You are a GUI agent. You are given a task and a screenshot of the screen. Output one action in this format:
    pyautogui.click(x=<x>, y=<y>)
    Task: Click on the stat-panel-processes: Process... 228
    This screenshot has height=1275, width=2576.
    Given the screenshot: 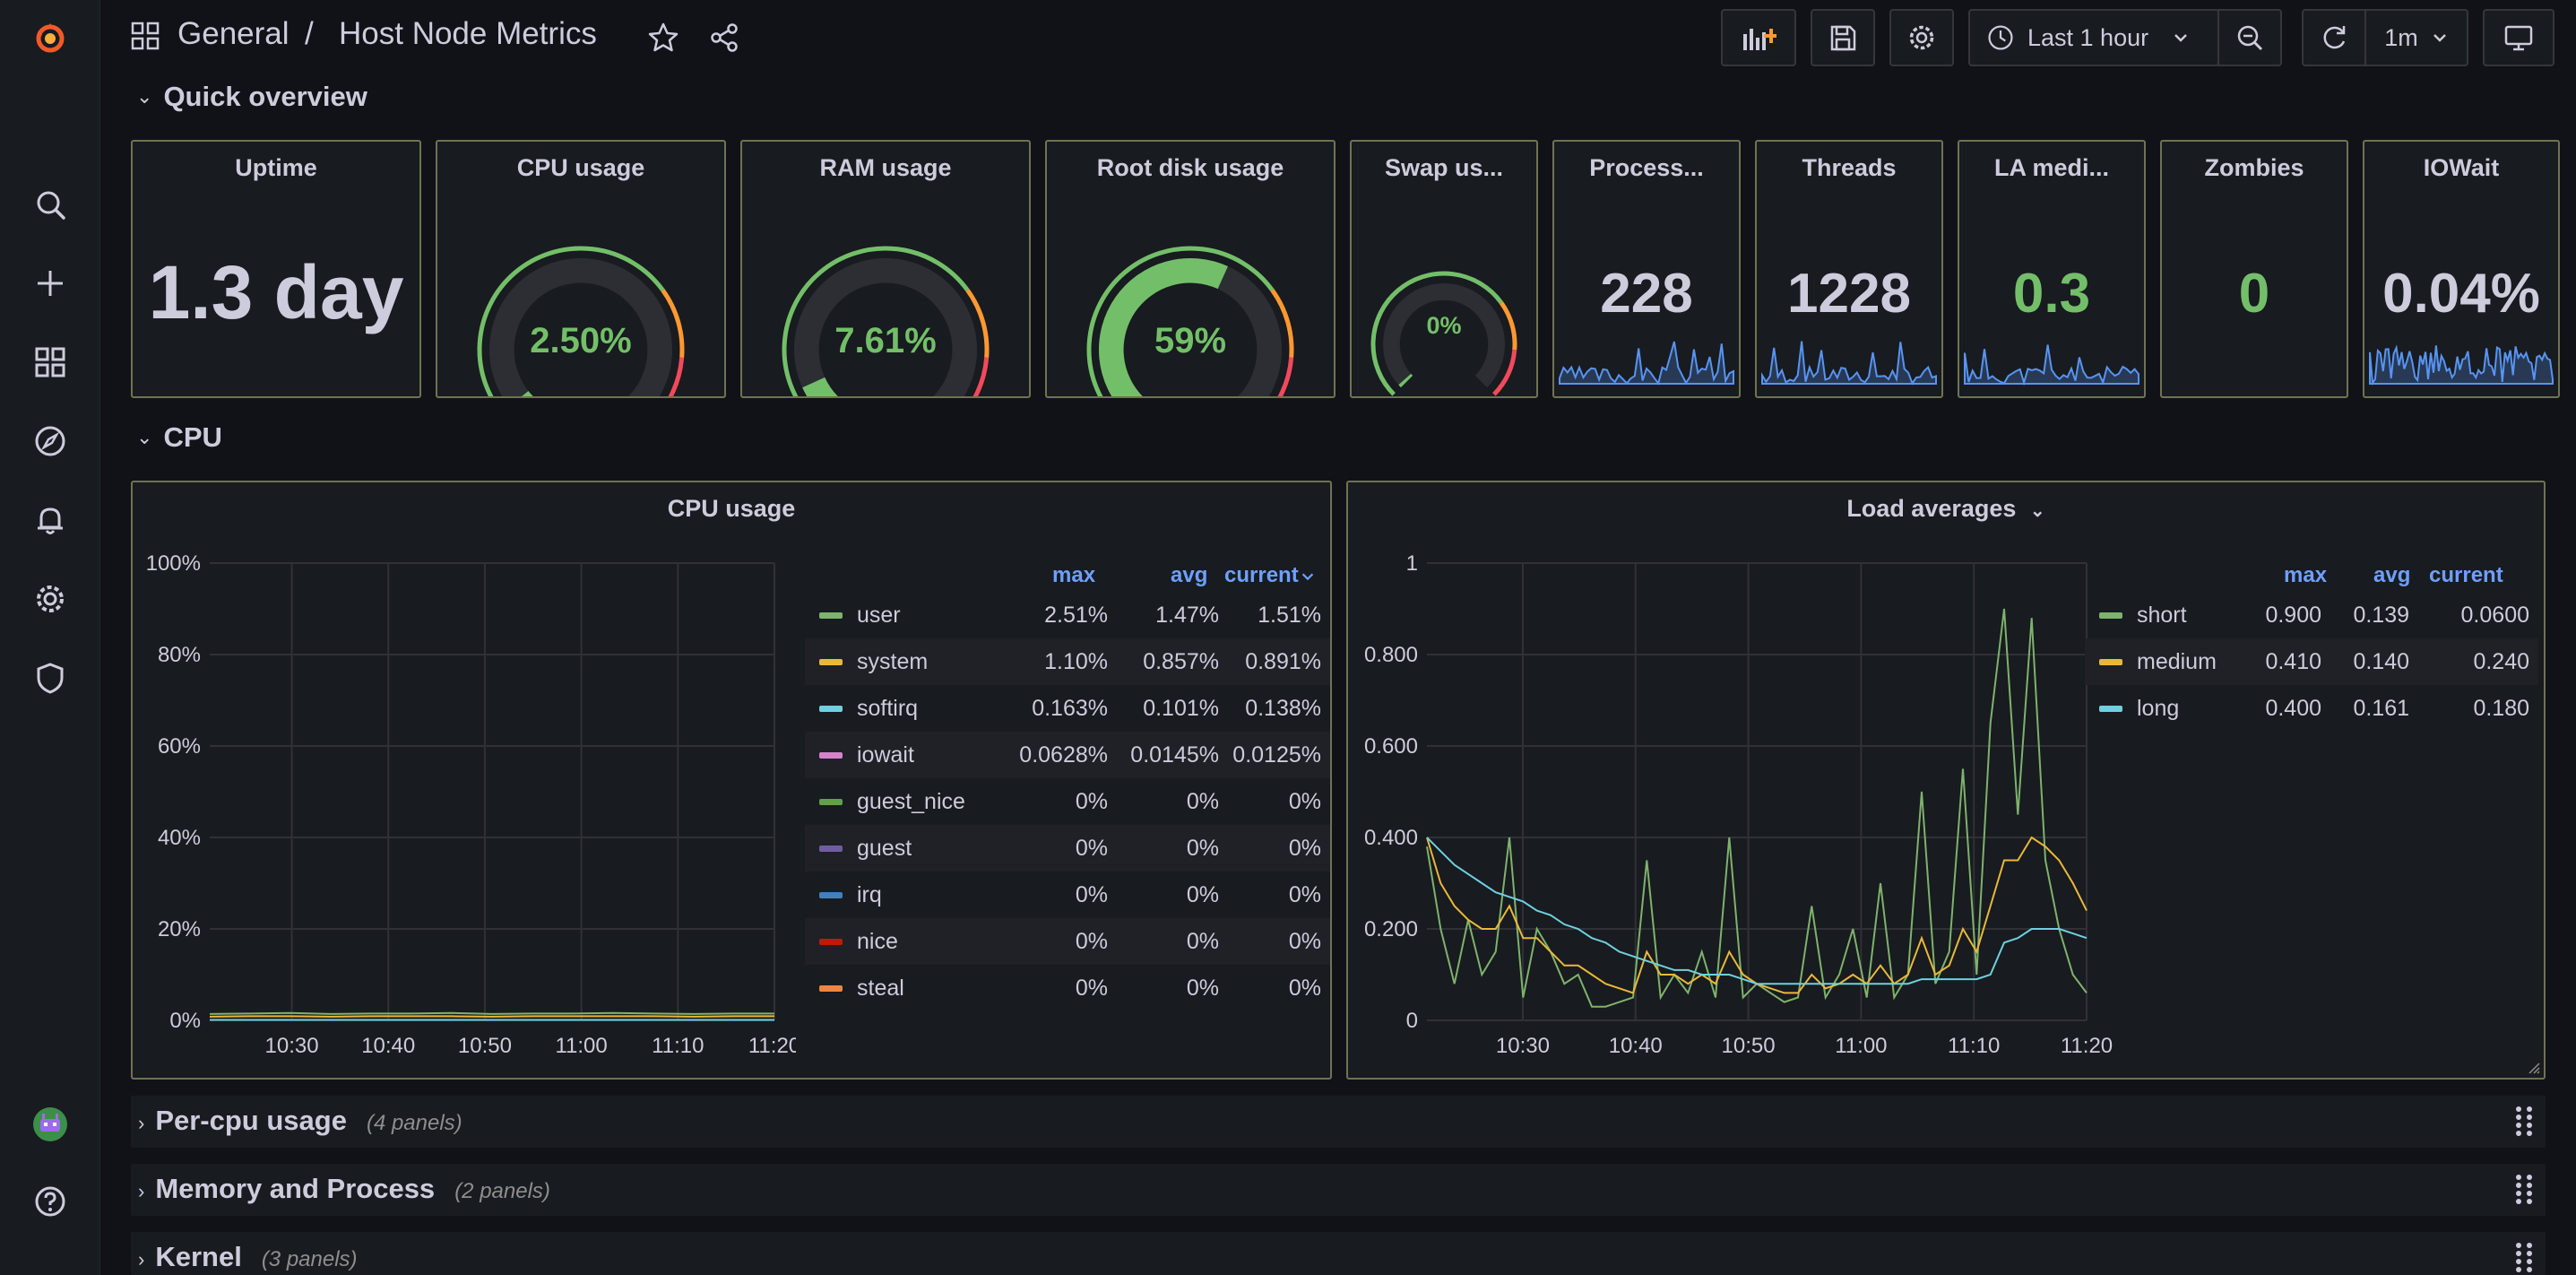 What is the action you would take?
    pyautogui.click(x=1646, y=269)
    